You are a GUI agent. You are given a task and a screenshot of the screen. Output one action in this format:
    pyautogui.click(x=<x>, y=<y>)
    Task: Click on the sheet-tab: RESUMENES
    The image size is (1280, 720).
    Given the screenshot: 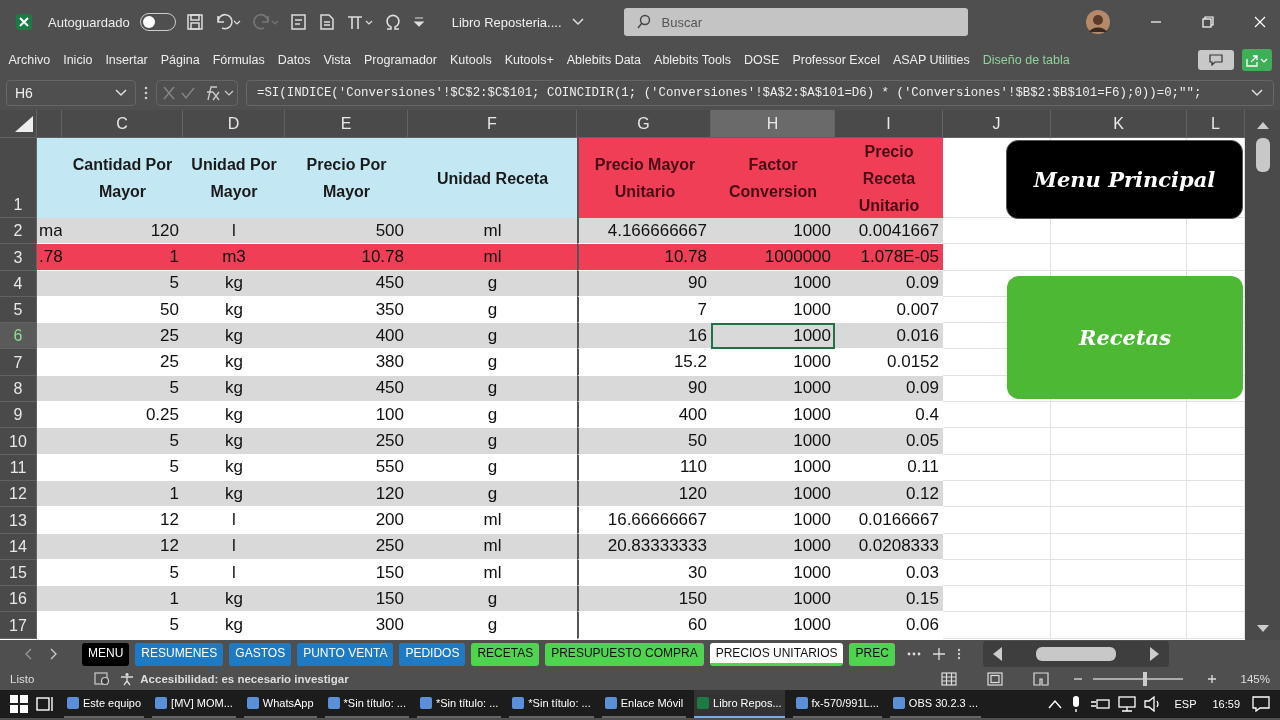 What is the action you would take?
    pyautogui.click(x=179, y=654)
    